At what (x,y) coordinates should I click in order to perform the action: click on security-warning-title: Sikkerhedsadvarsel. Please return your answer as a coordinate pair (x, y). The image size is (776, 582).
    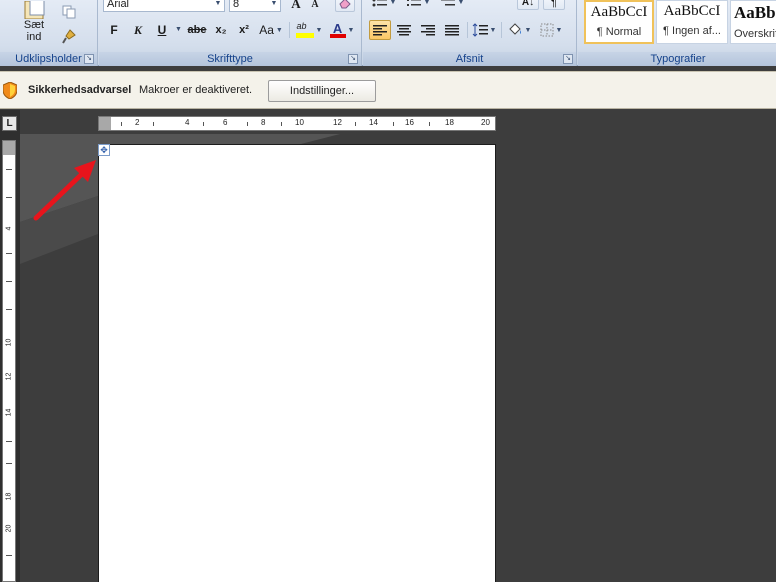
    Looking at the image, I should click on (80, 90).